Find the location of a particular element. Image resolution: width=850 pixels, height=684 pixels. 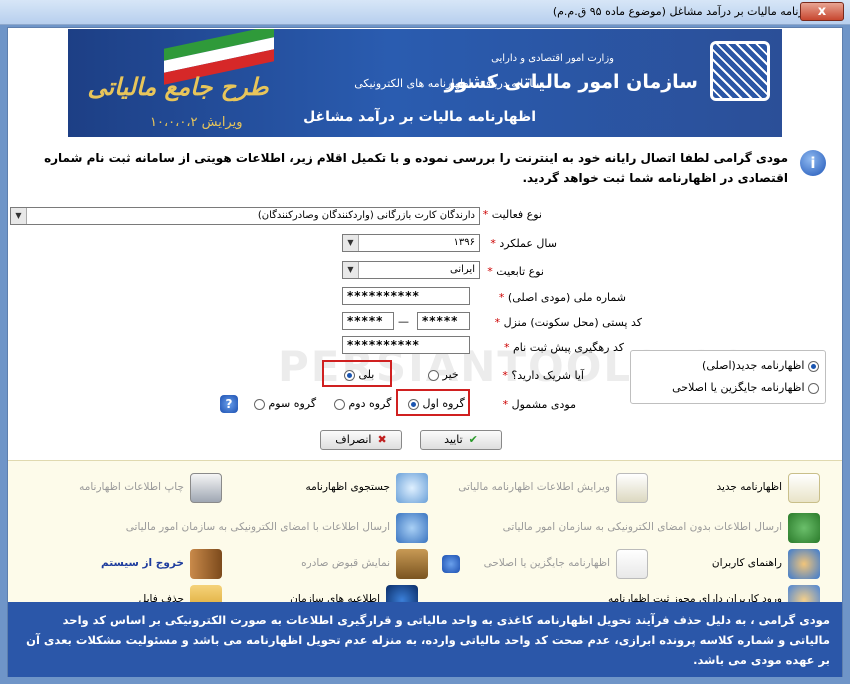

page-title: اظهارنامه مالیات بر درآمد مشاغل is located at coordinates (419, 117).